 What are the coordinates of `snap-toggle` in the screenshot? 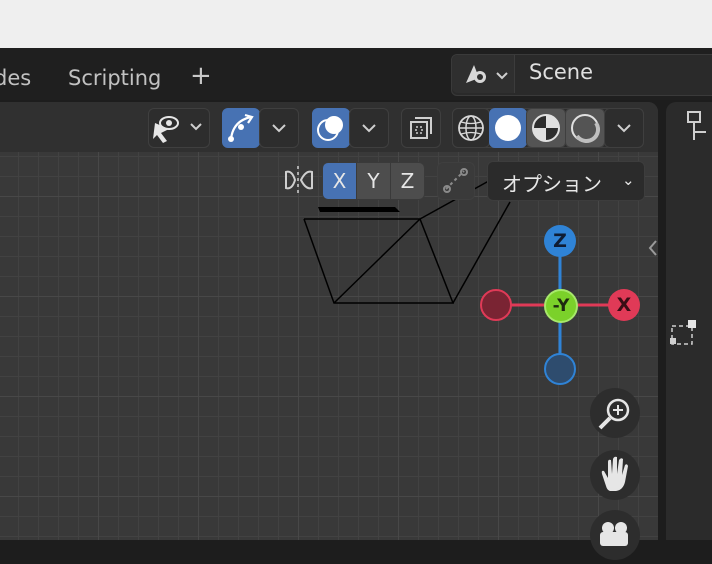 It's located at (456, 181).